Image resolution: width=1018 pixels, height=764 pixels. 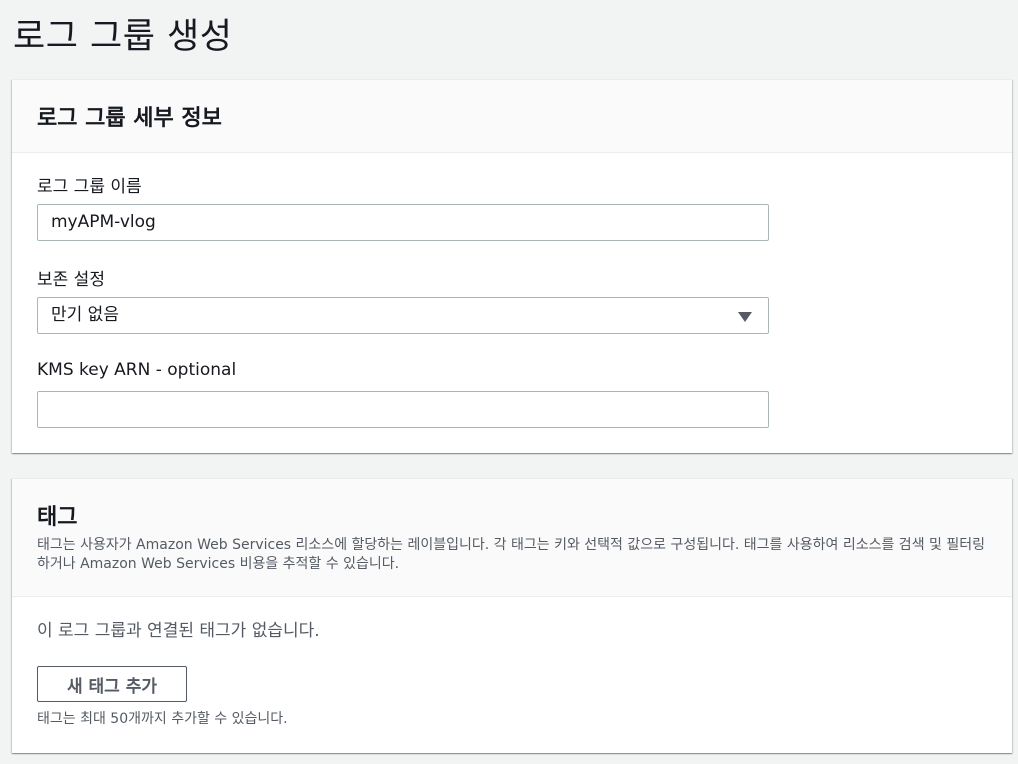 I want to click on retention-selected-value: 만기 없음, so click(x=85, y=315).